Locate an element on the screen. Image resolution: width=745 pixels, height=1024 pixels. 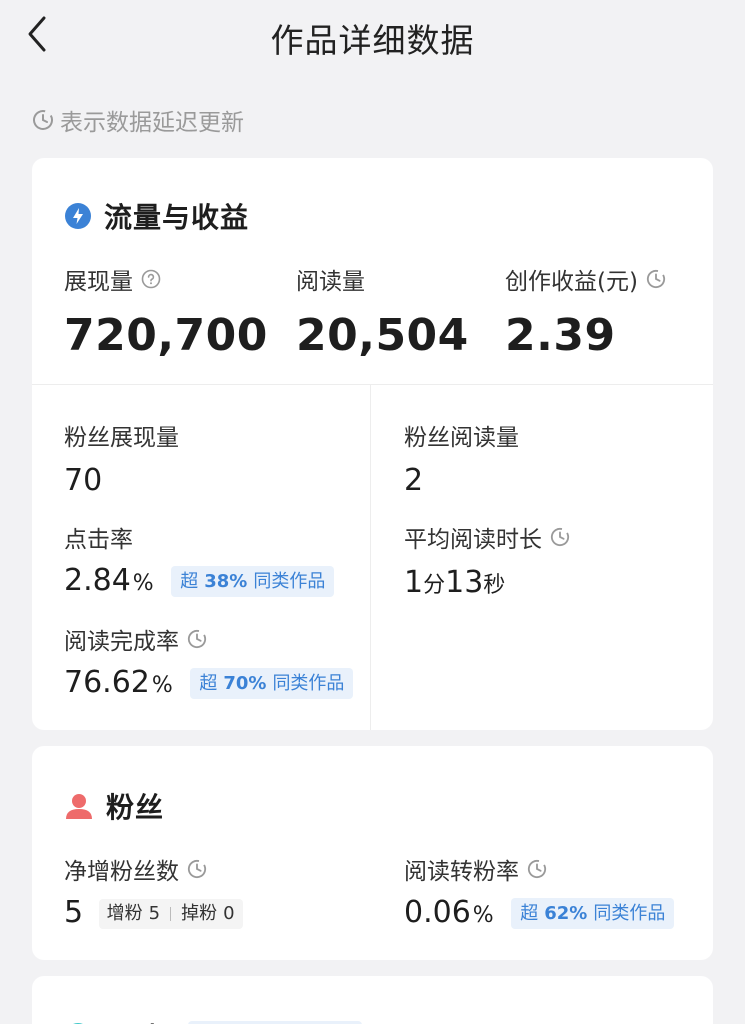
delay-note: 表示数据延迟更新 is located at coordinates (138, 120).